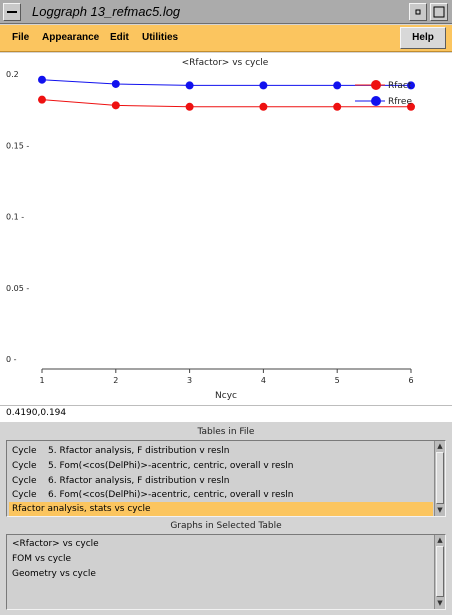  Describe the element at coordinates (221, 509) in the screenshot. I see `table-list-item-selected: Rfactor analysis, stats vs cycle` at that location.